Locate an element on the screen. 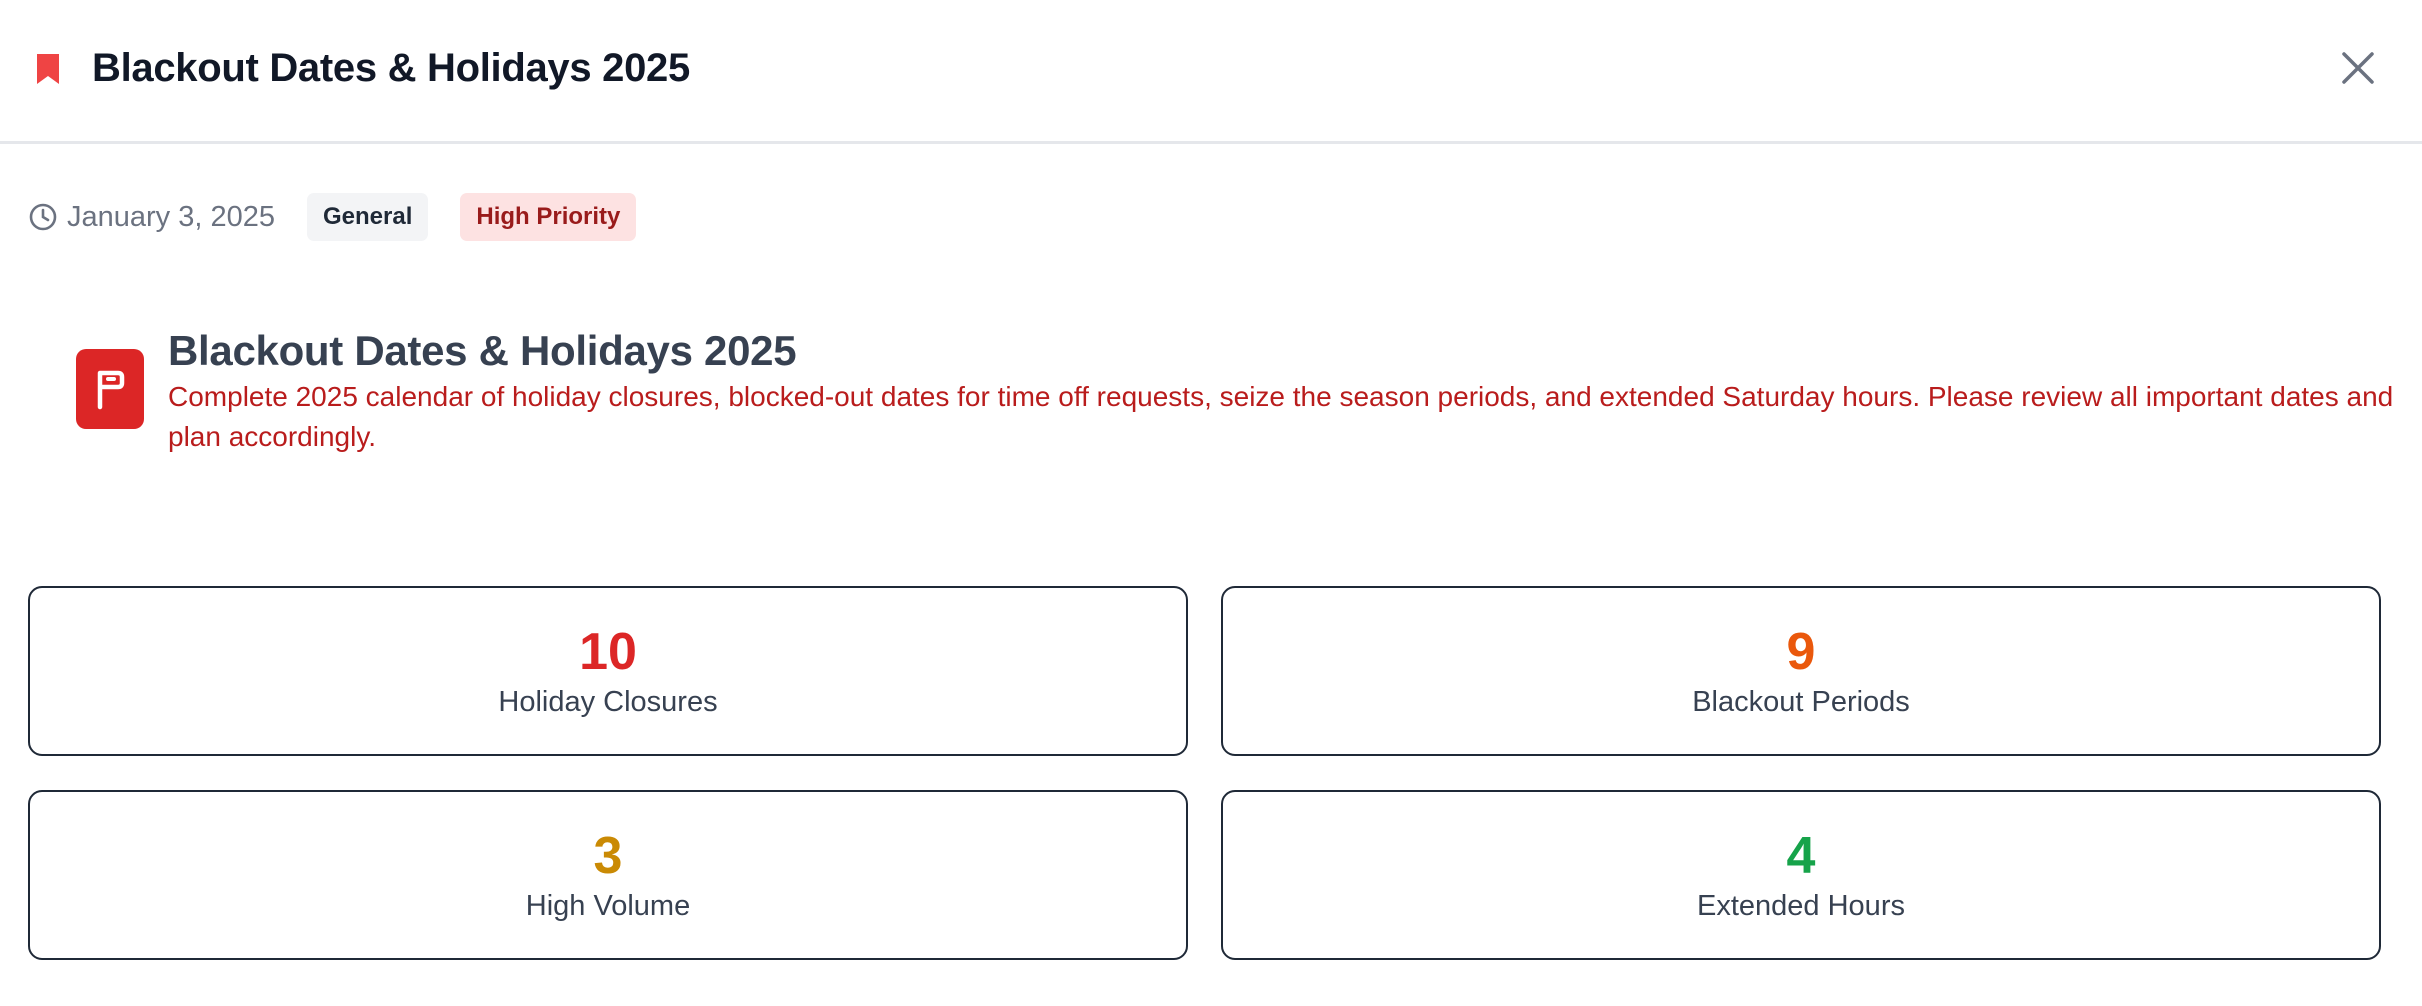 The image size is (2422, 1006). flag-icon is located at coordinates (110, 389).